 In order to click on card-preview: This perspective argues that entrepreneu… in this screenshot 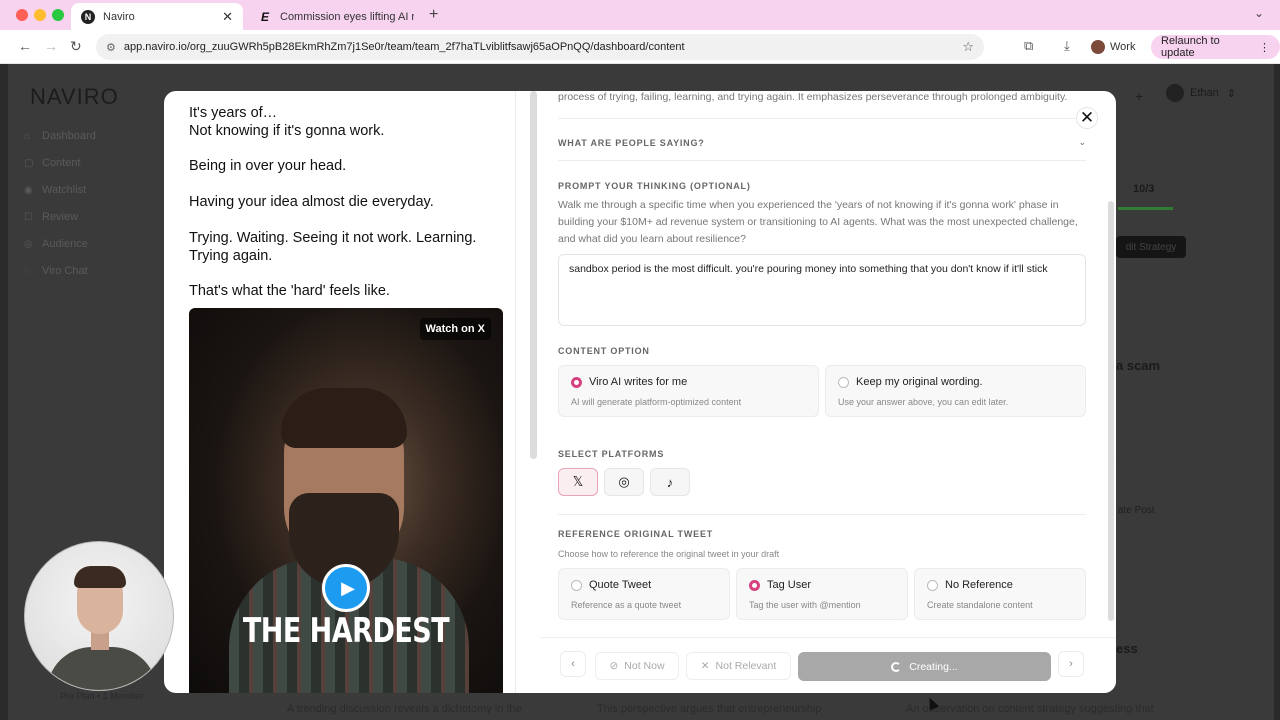, I will do `click(709, 709)`.